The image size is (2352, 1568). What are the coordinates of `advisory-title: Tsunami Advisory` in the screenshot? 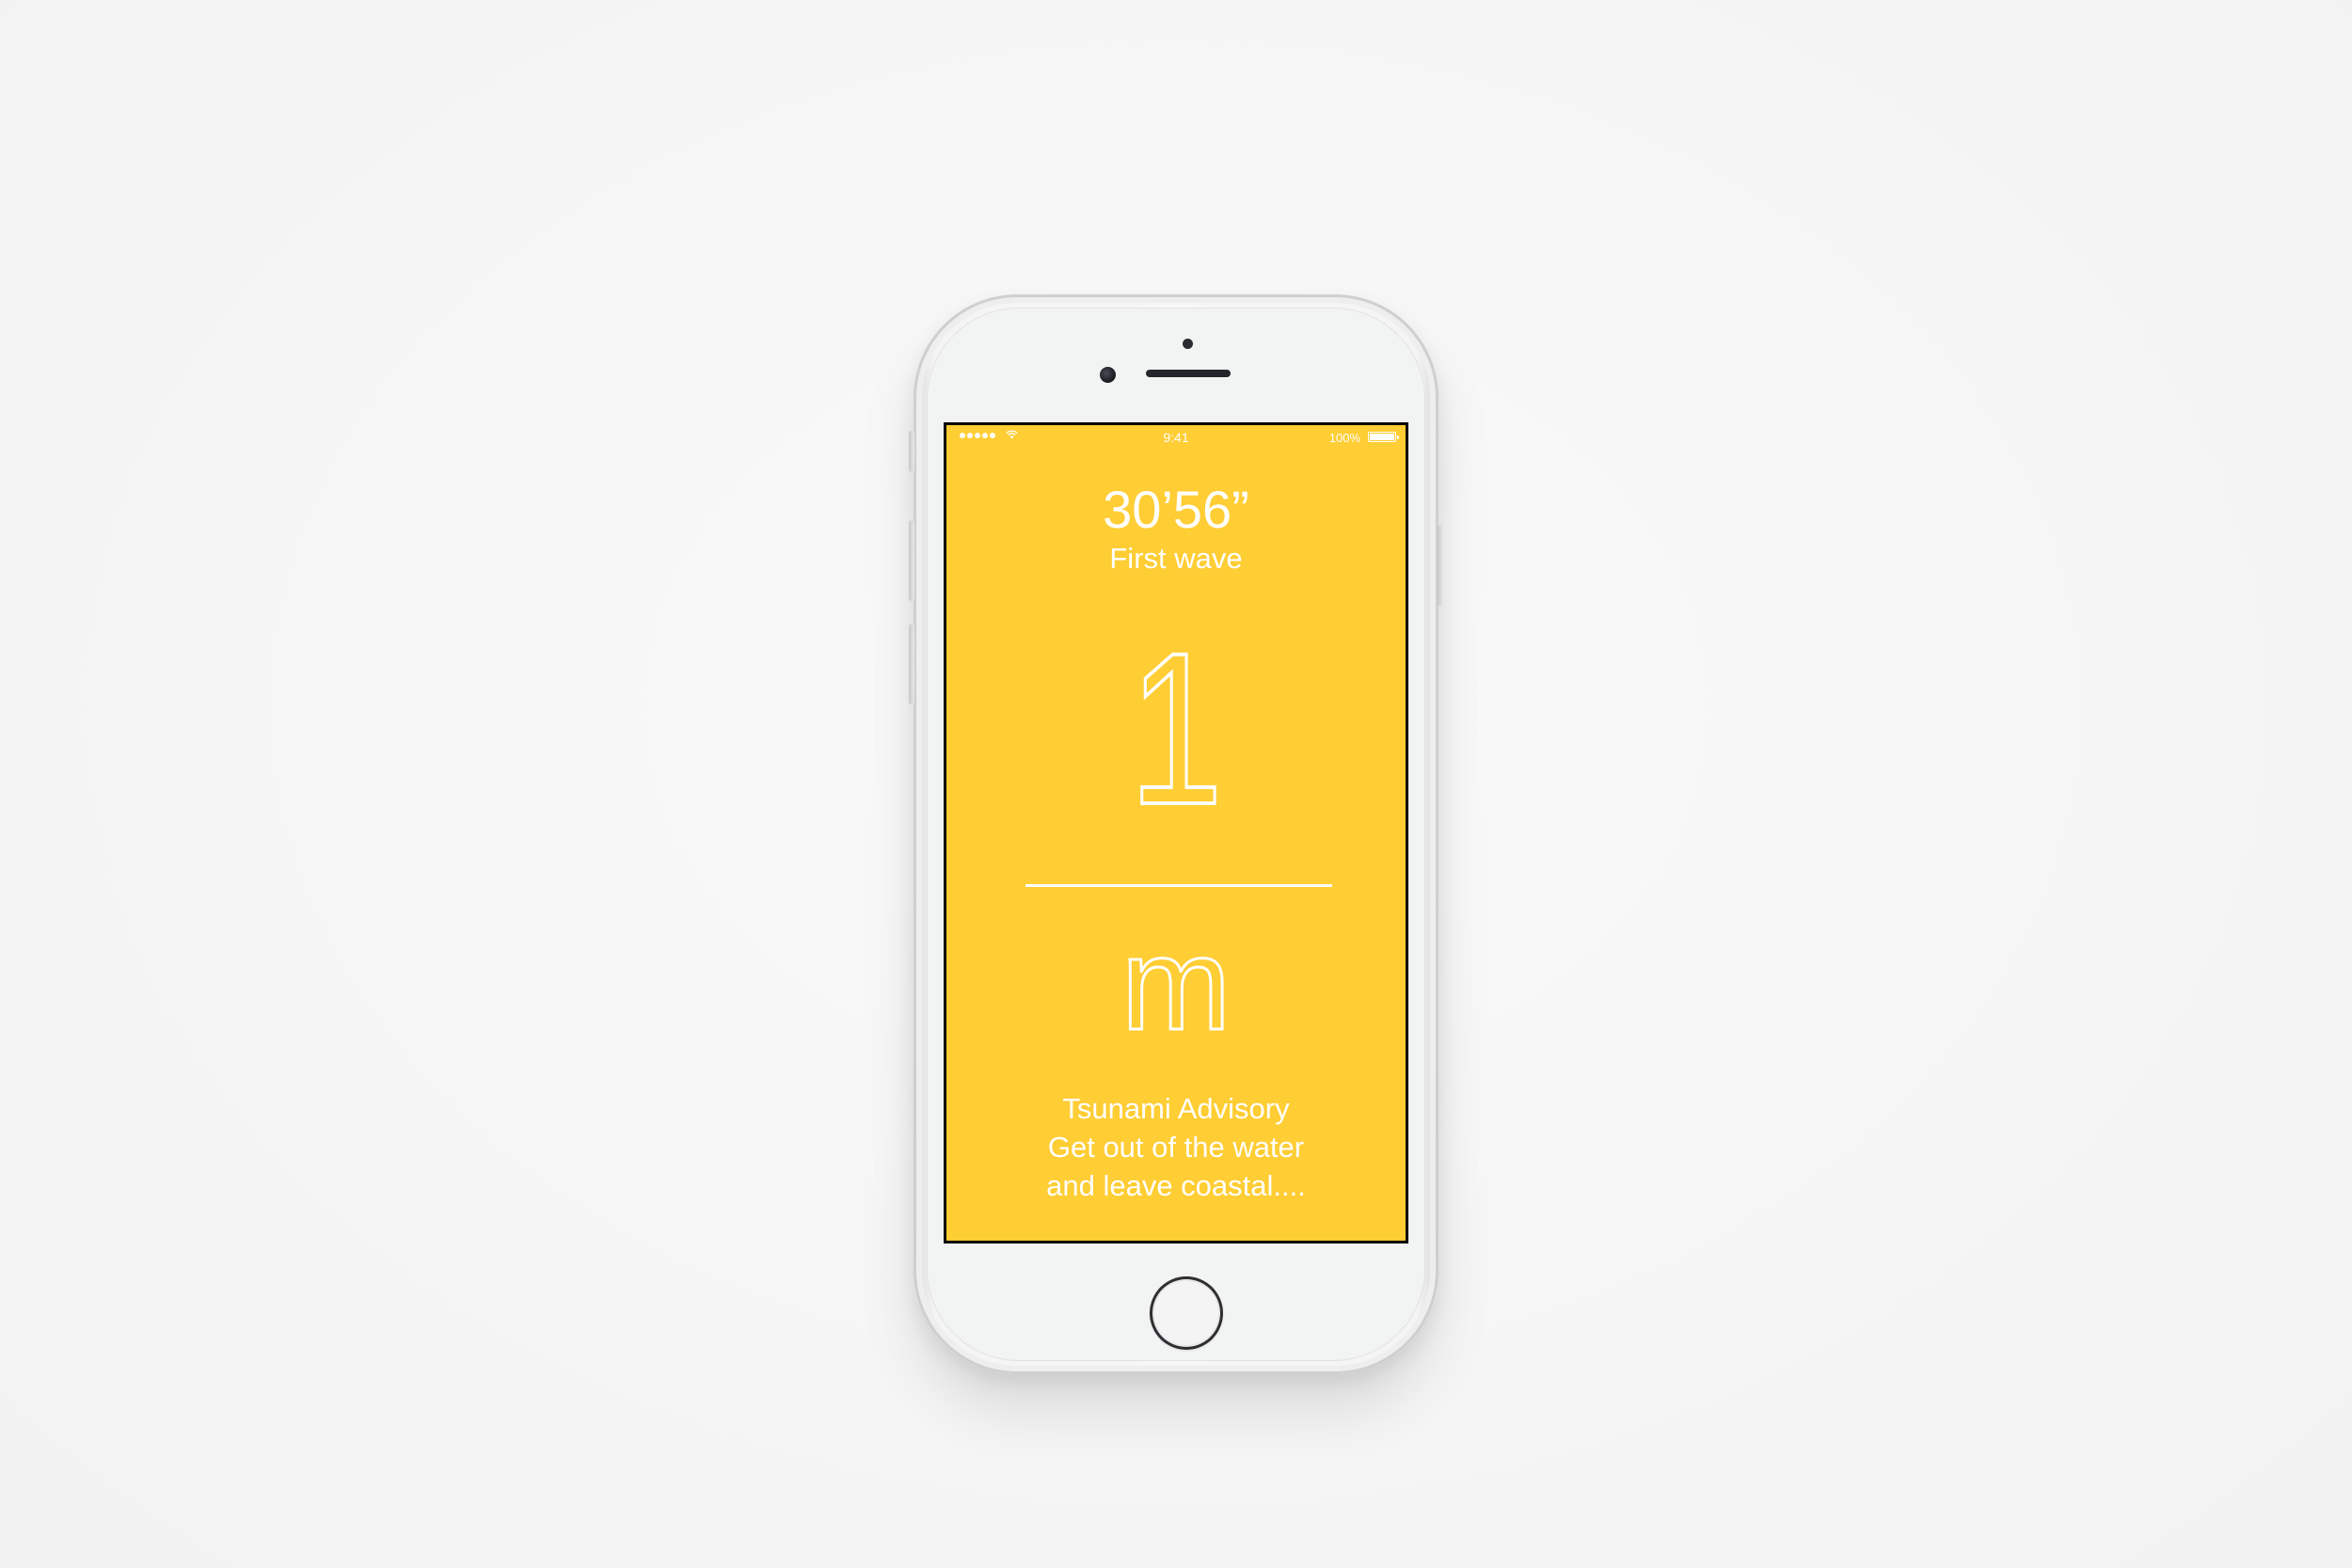 It's located at (1176, 1108).